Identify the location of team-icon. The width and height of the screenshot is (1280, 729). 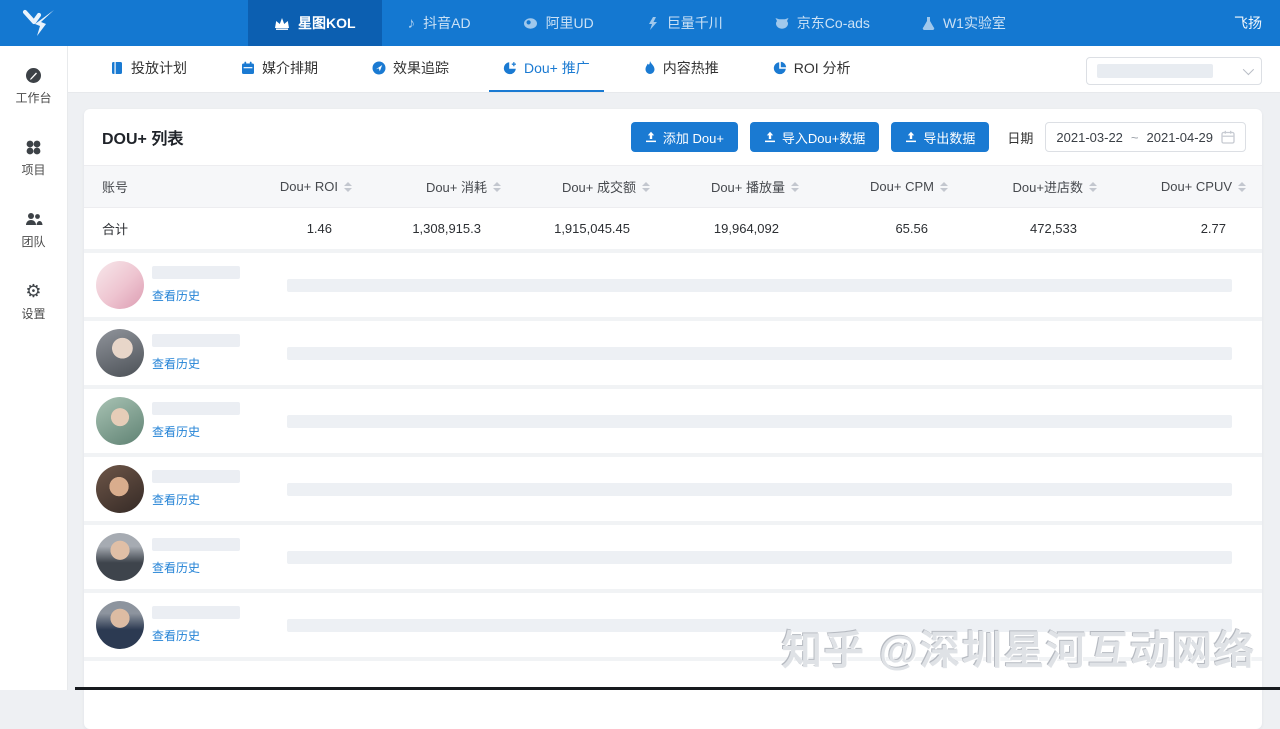
(34, 219).